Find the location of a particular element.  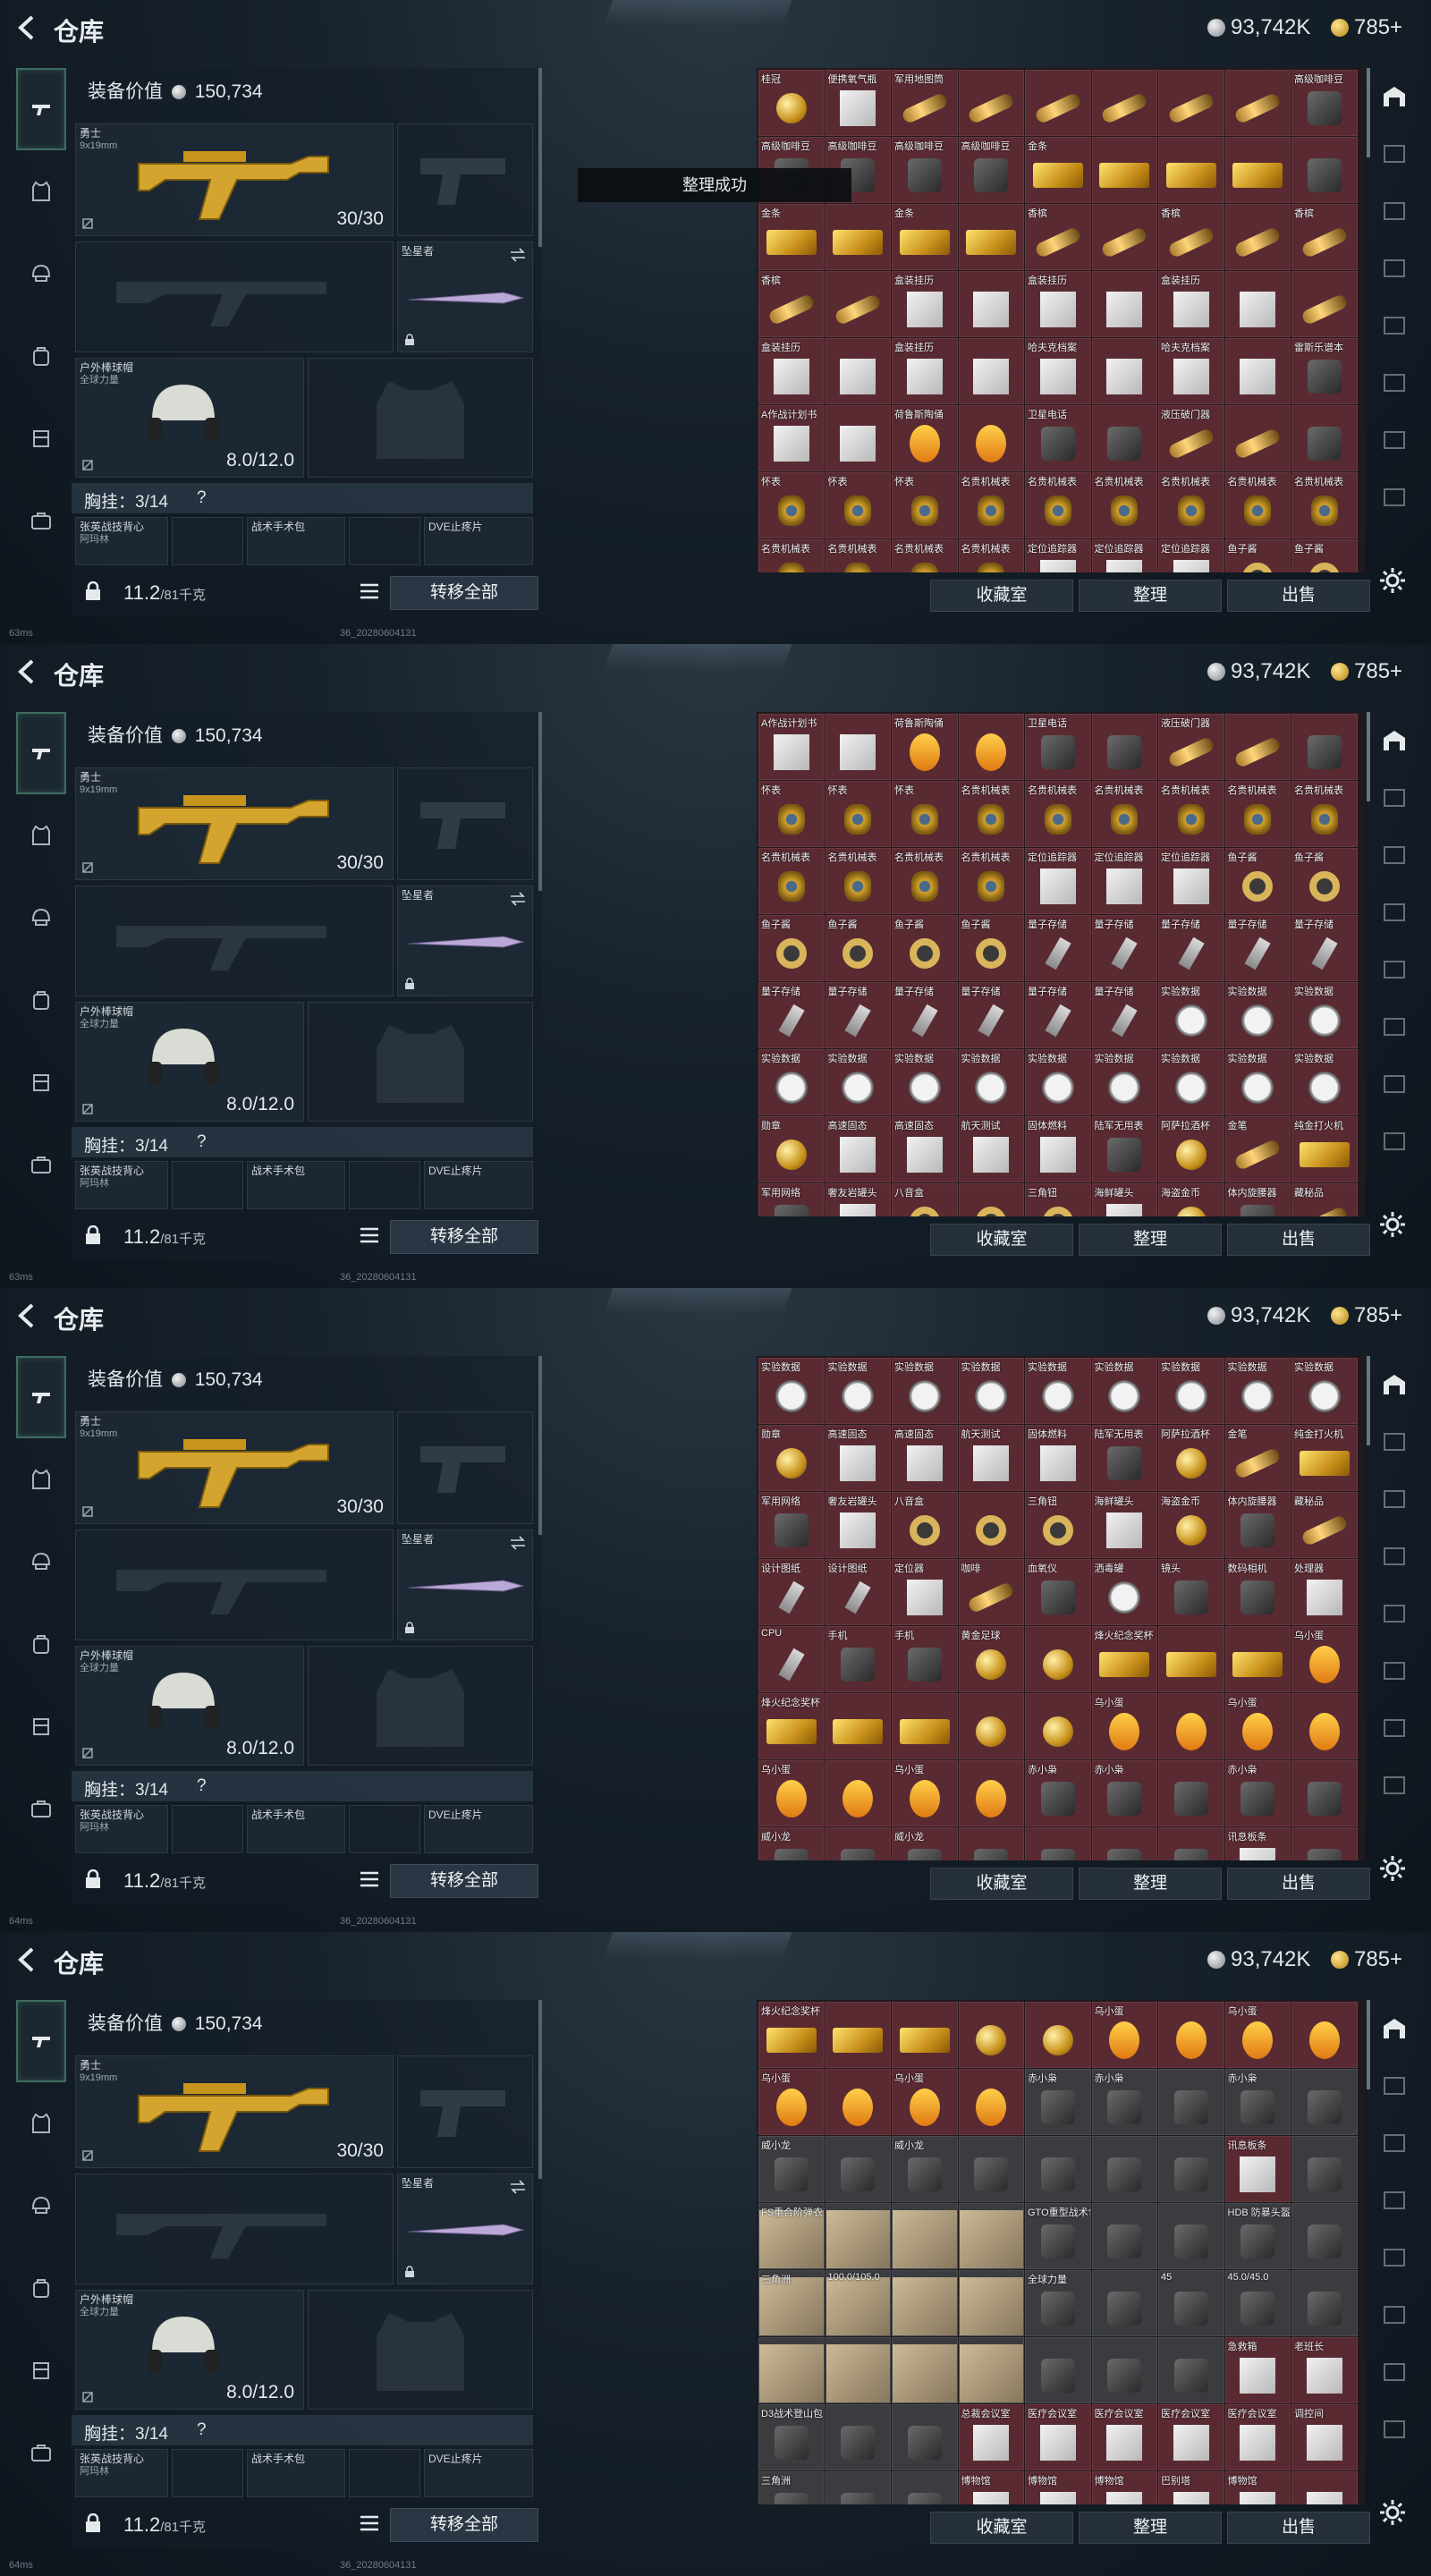

stash-scrollbar is located at coordinates (1369, 756).